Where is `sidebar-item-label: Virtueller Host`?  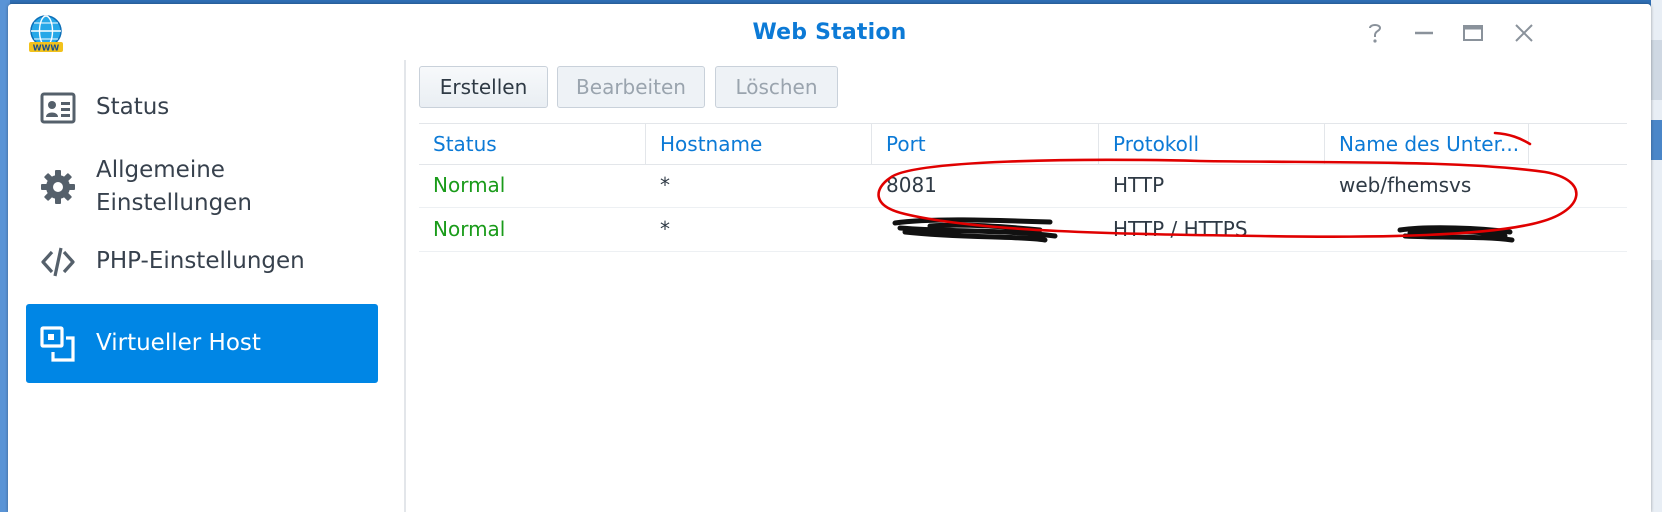 sidebar-item-label: Virtueller Host is located at coordinates (178, 343).